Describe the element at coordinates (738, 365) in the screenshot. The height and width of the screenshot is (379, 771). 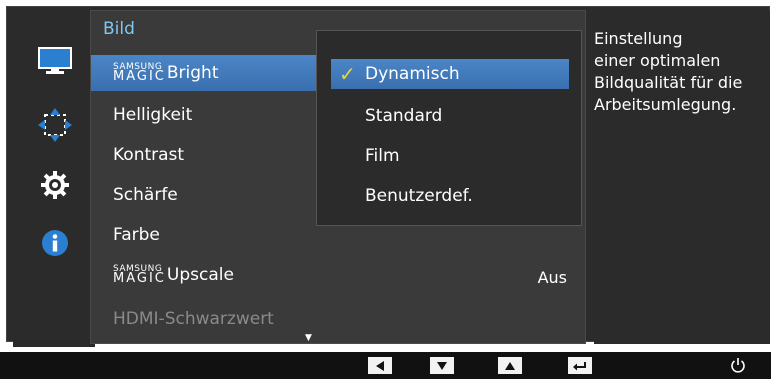
I see `power-icon` at that location.